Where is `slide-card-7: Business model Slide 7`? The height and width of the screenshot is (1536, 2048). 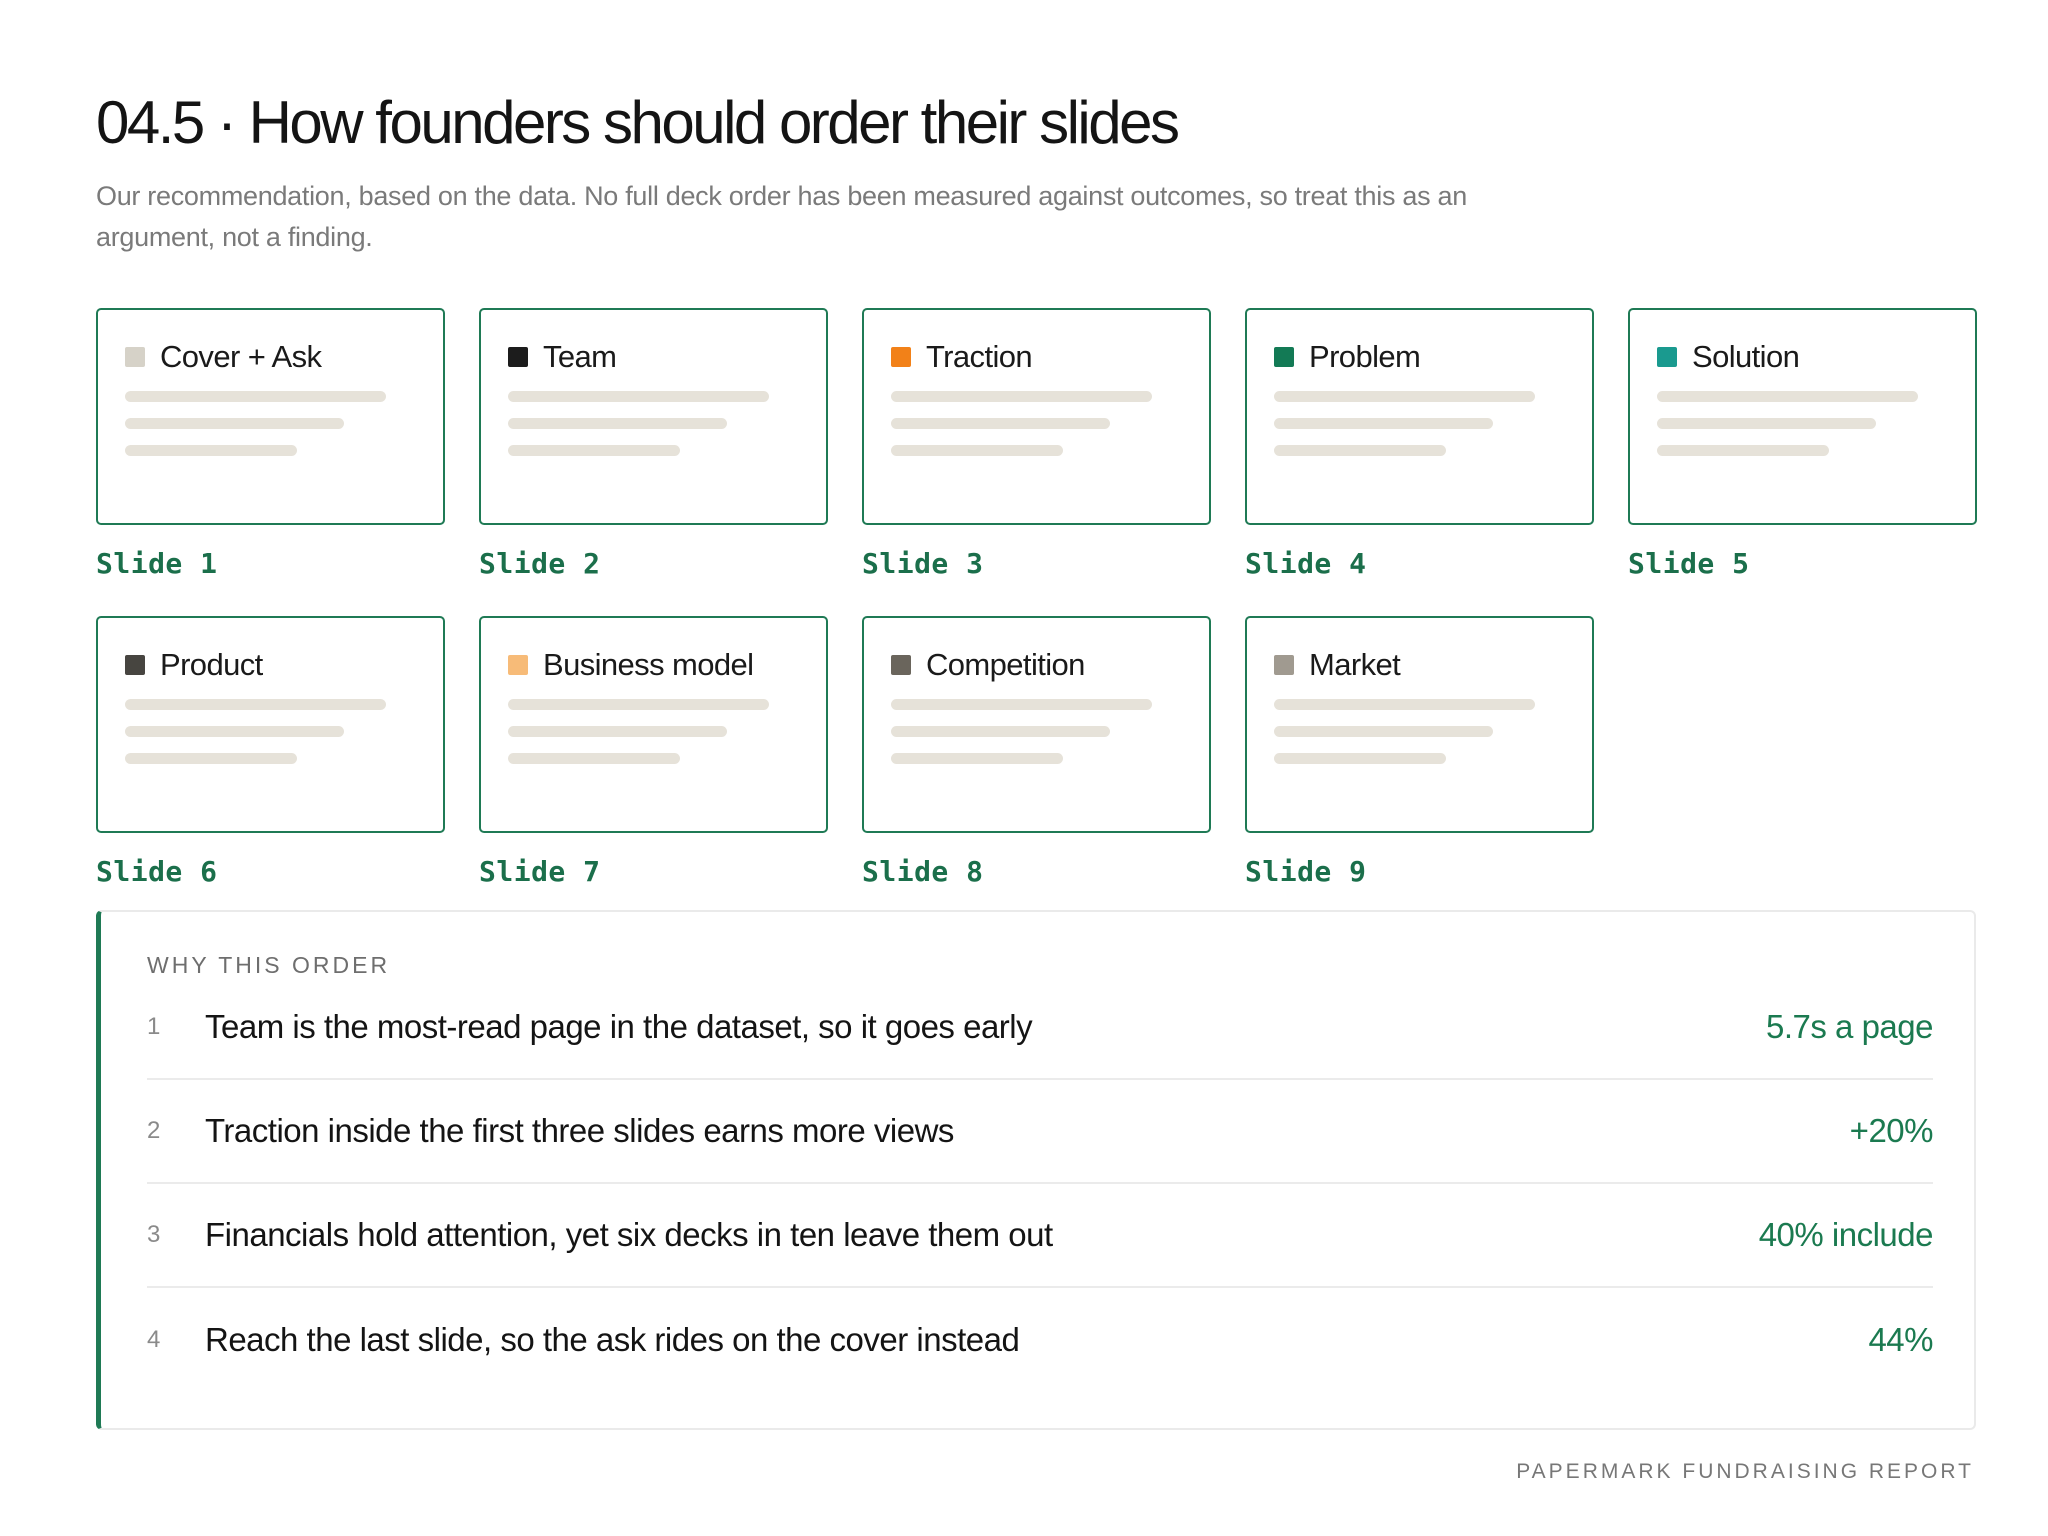
slide-card-7: Business model Slide 7 is located at coordinates (653, 752).